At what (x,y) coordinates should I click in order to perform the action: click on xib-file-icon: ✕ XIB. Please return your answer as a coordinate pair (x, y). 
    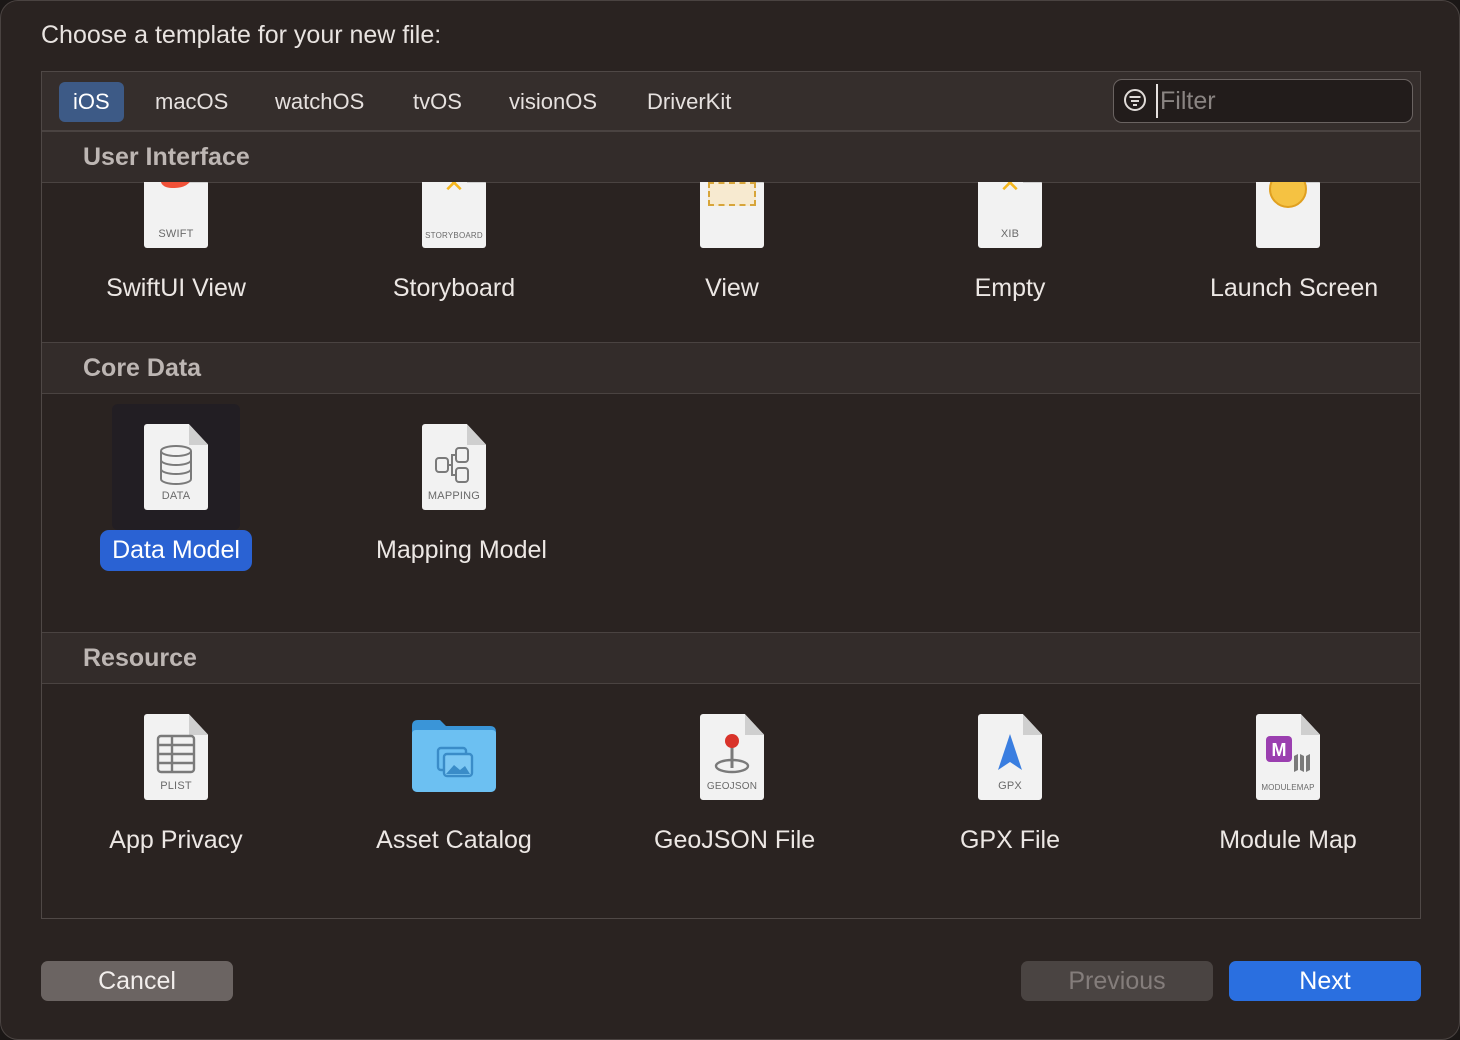
    Looking at the image, I should click on (1010, 215).